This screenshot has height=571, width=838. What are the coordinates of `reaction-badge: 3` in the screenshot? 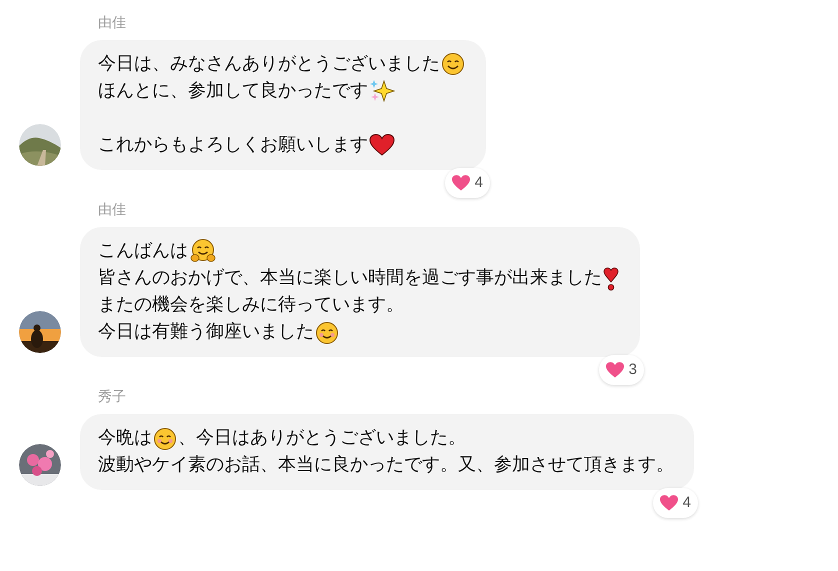 It's located at (621, 370).